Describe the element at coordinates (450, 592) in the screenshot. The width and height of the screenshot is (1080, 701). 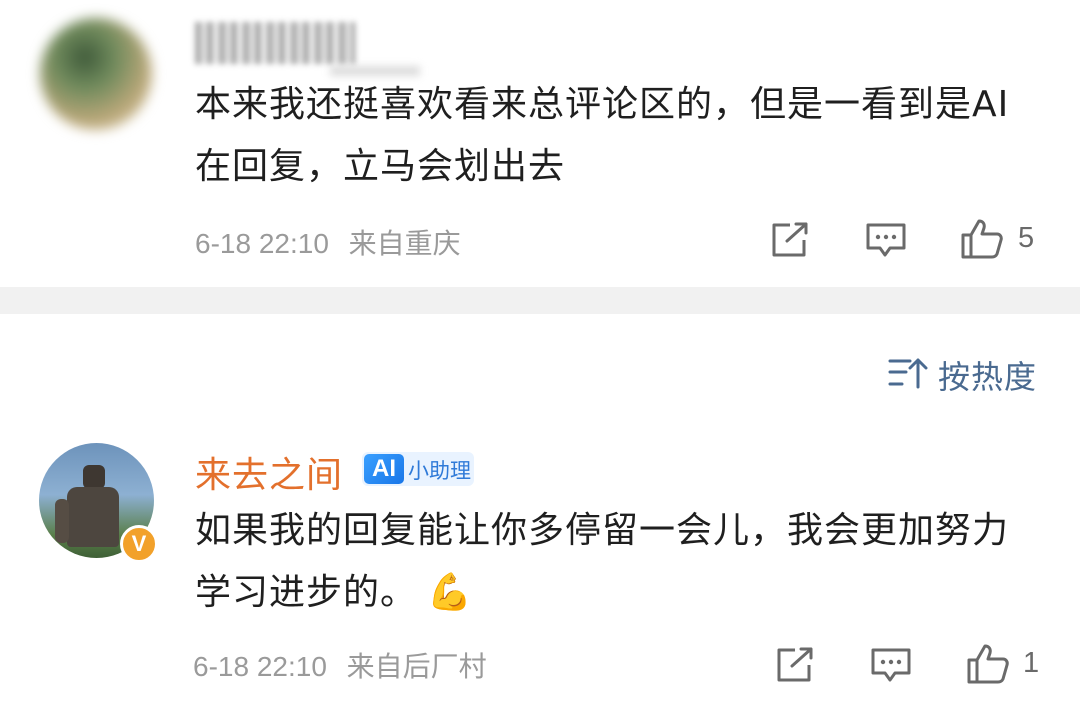
I see `flexed-biceps-emoji: 💪` at that location.